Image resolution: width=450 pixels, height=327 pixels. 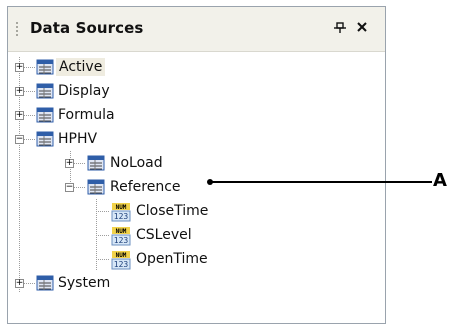 I want to click on pin-icon, so click(x=340, y=28).